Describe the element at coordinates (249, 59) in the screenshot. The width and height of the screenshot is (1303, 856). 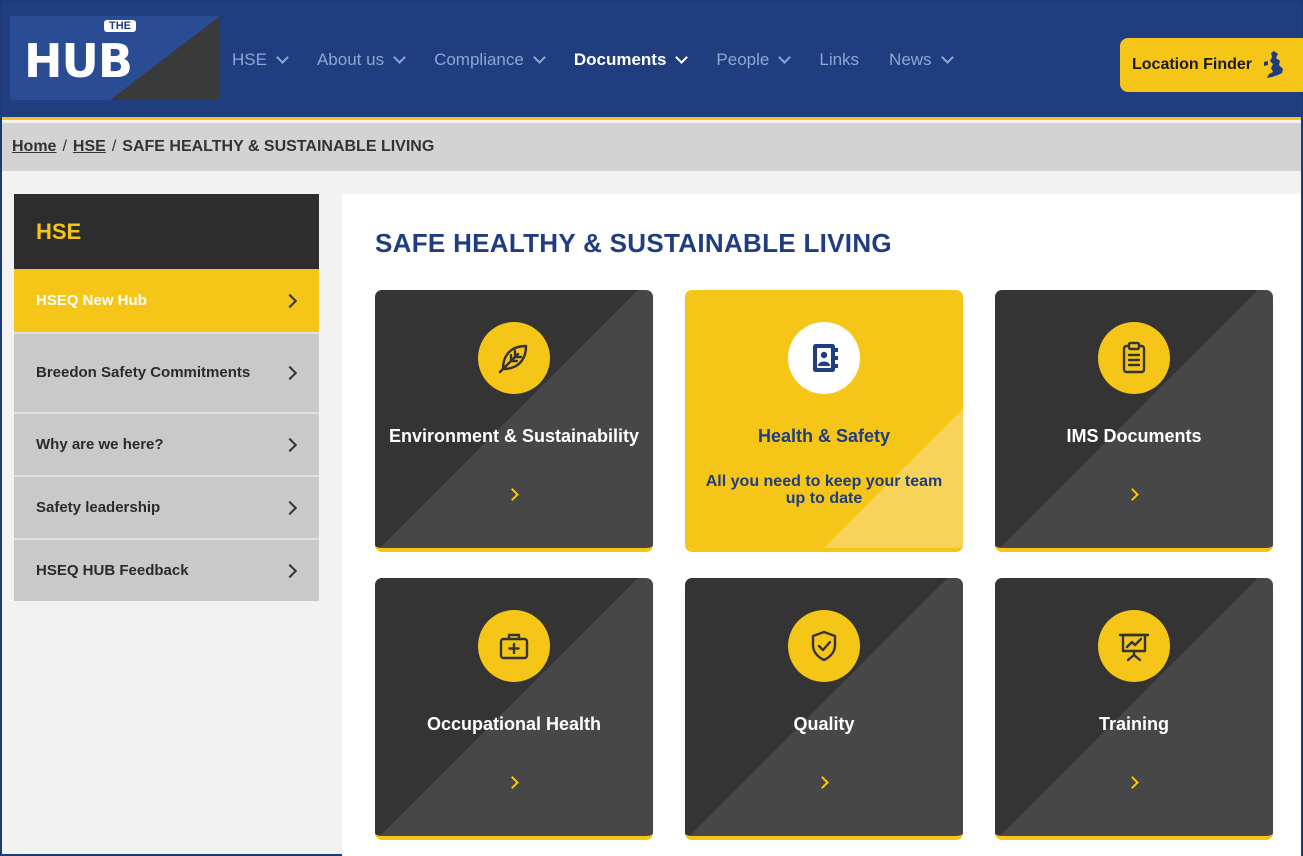
I see `nav-label: HSE` at that location.